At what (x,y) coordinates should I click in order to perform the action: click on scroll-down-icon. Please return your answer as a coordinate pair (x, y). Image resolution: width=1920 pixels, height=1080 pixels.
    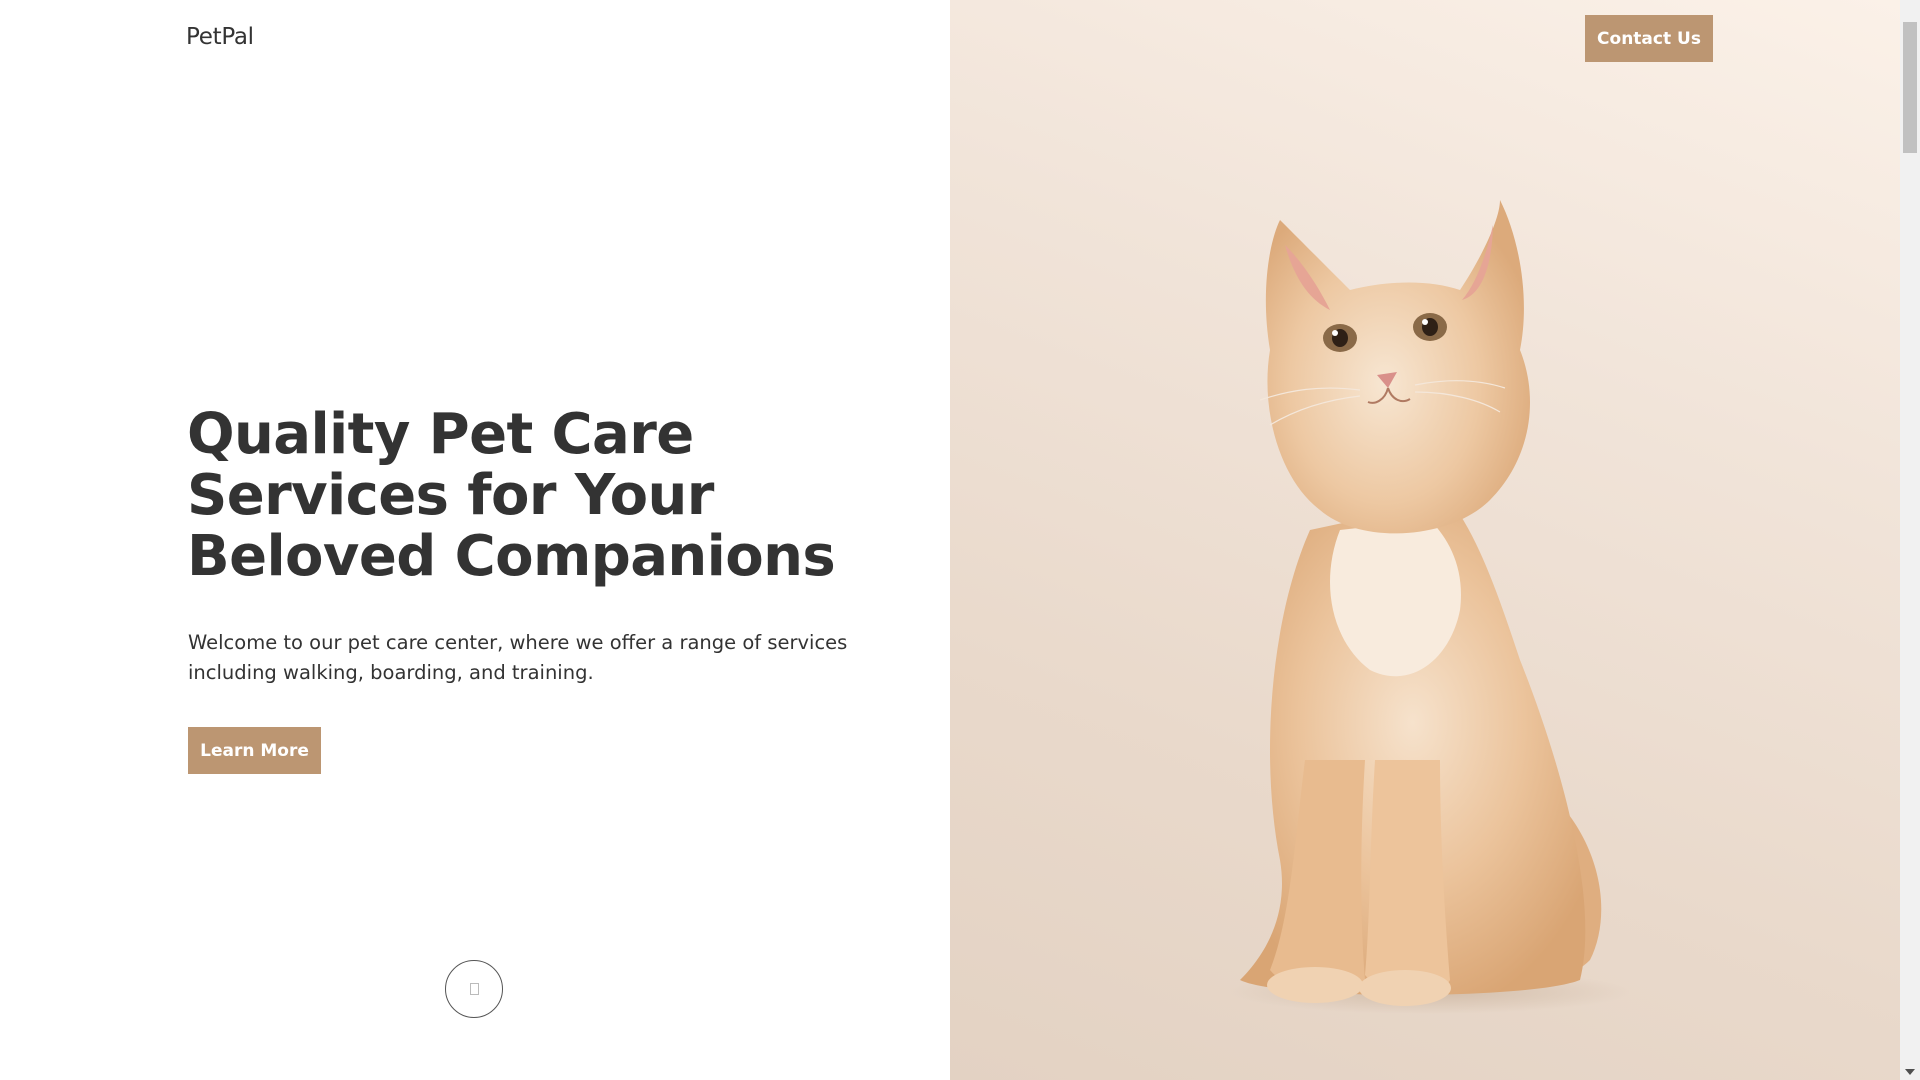
    Looking at the image, I should click on (474, 989).